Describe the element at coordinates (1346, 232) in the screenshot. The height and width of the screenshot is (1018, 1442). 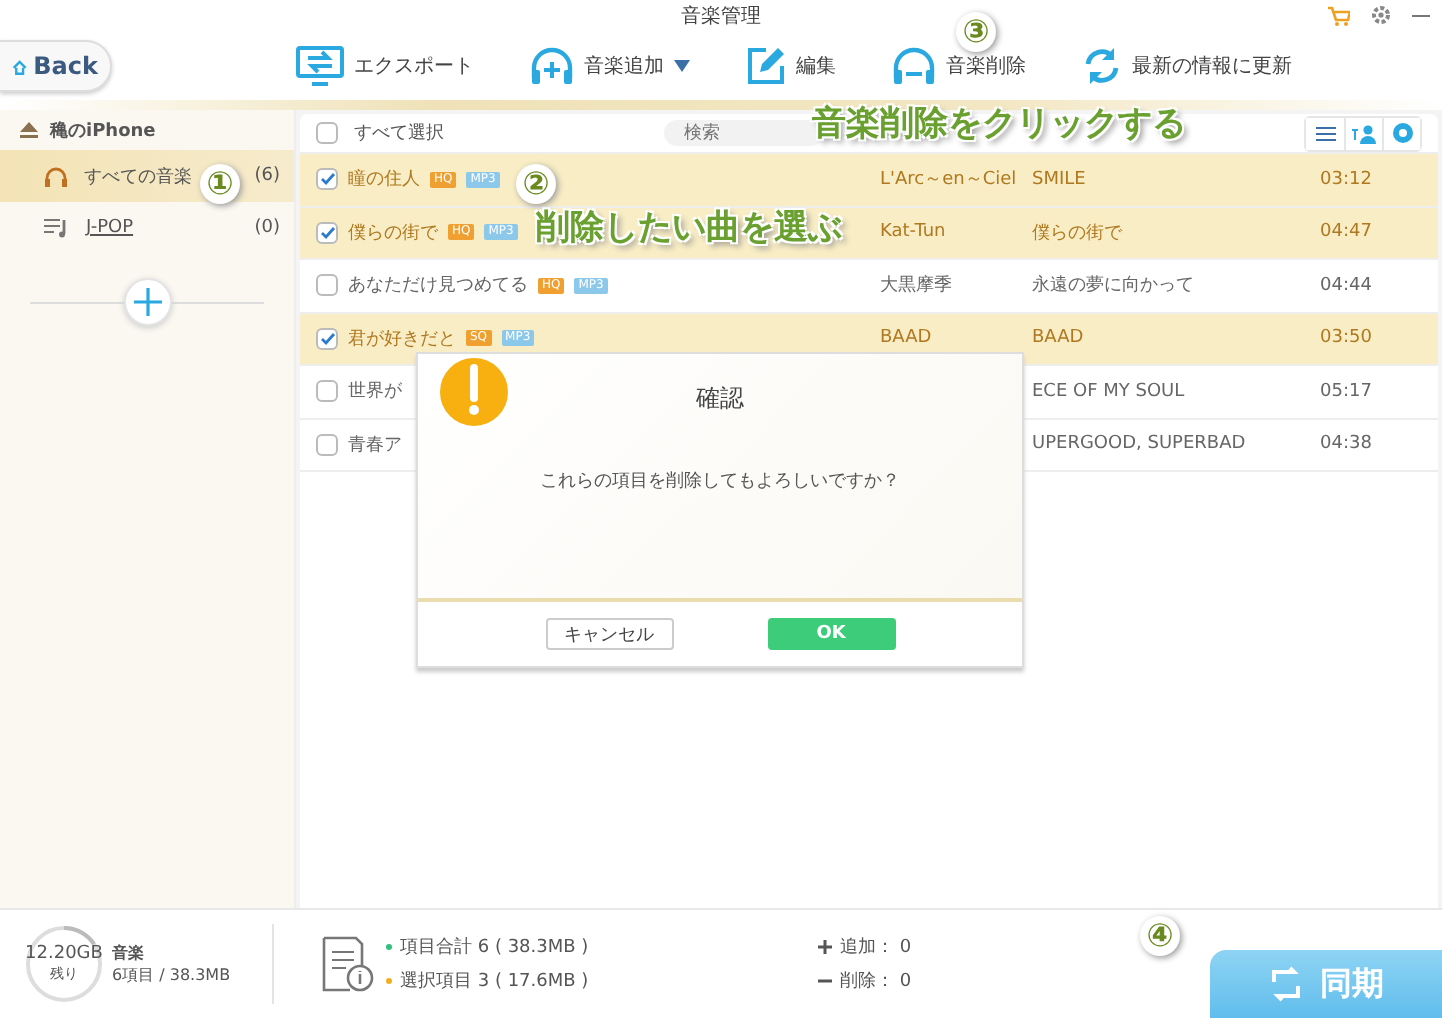
I see `duration-cell: 04:47` at that location.